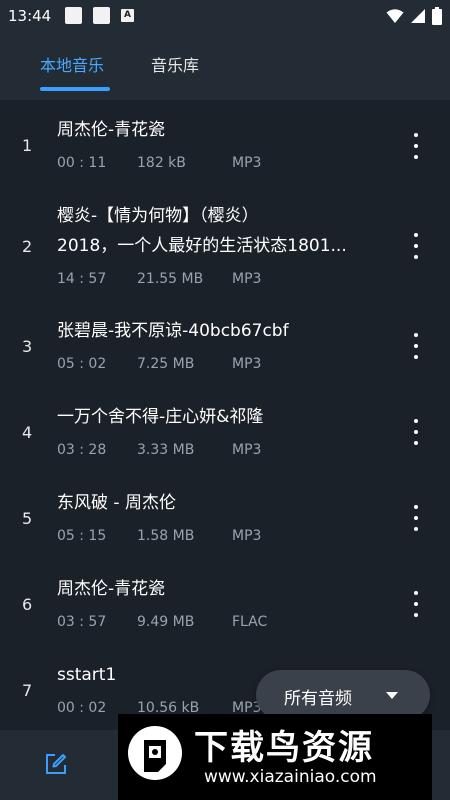 Image resolution: width=450 pixels, height=800 pixels. What do you see at coordinates (27, 518) in the screenshot?
I see `track-index: 5` at bounding box center [27, 518].